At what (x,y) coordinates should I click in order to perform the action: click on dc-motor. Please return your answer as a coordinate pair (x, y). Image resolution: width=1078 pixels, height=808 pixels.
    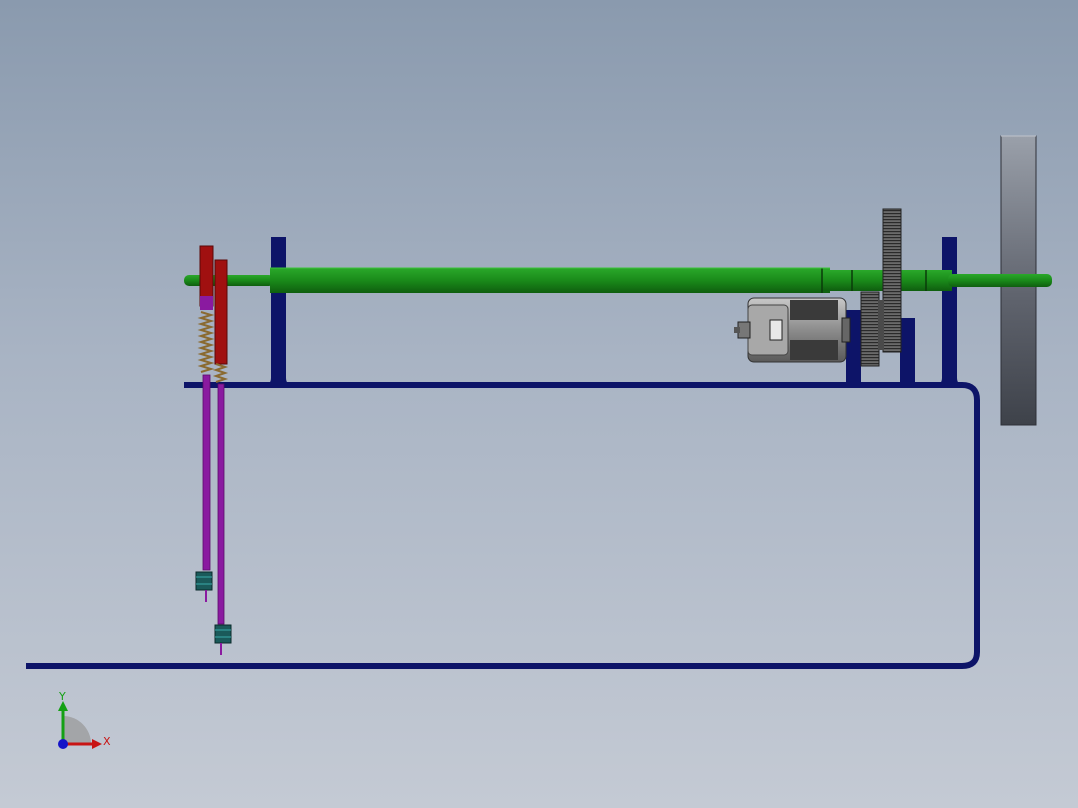
    Looking at the image, I should click on (792, 330).